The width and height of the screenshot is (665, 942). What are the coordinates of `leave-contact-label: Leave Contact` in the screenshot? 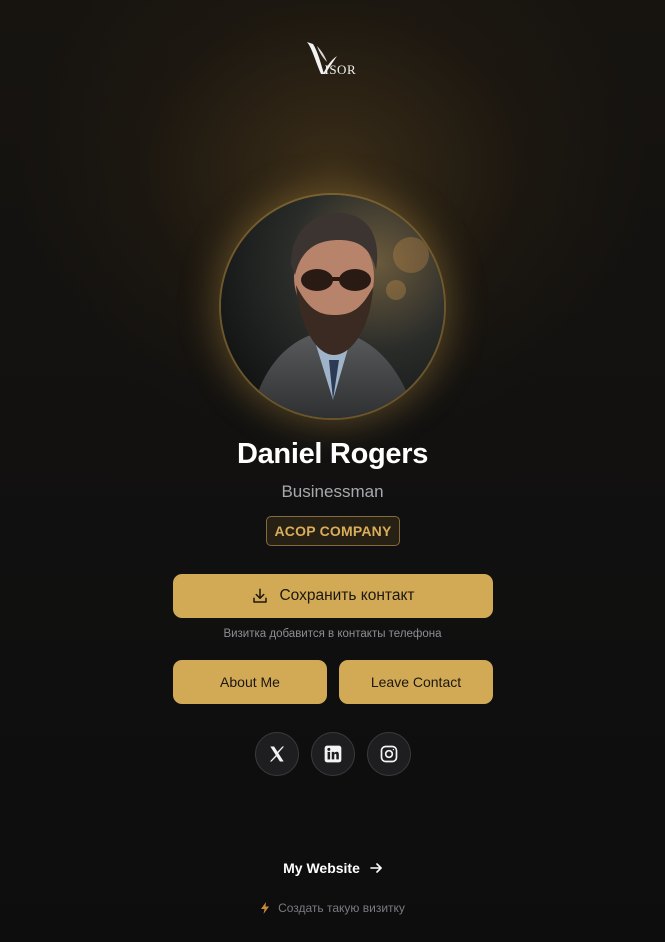 It's located at (416, 682).